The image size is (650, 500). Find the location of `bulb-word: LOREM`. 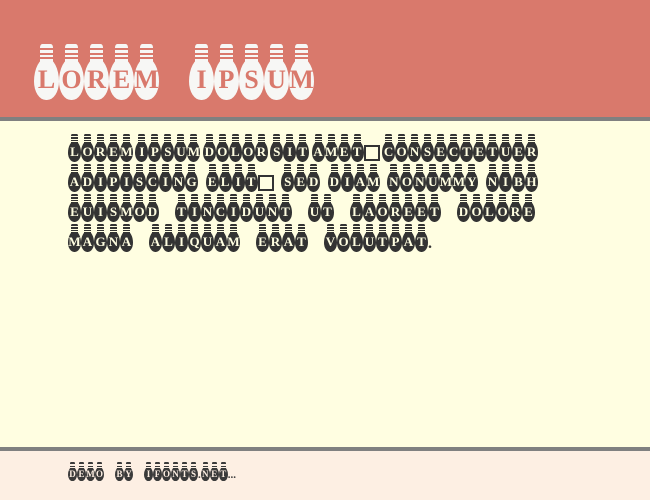

bulb-word: LOREM is located at coordinates (96, 72).